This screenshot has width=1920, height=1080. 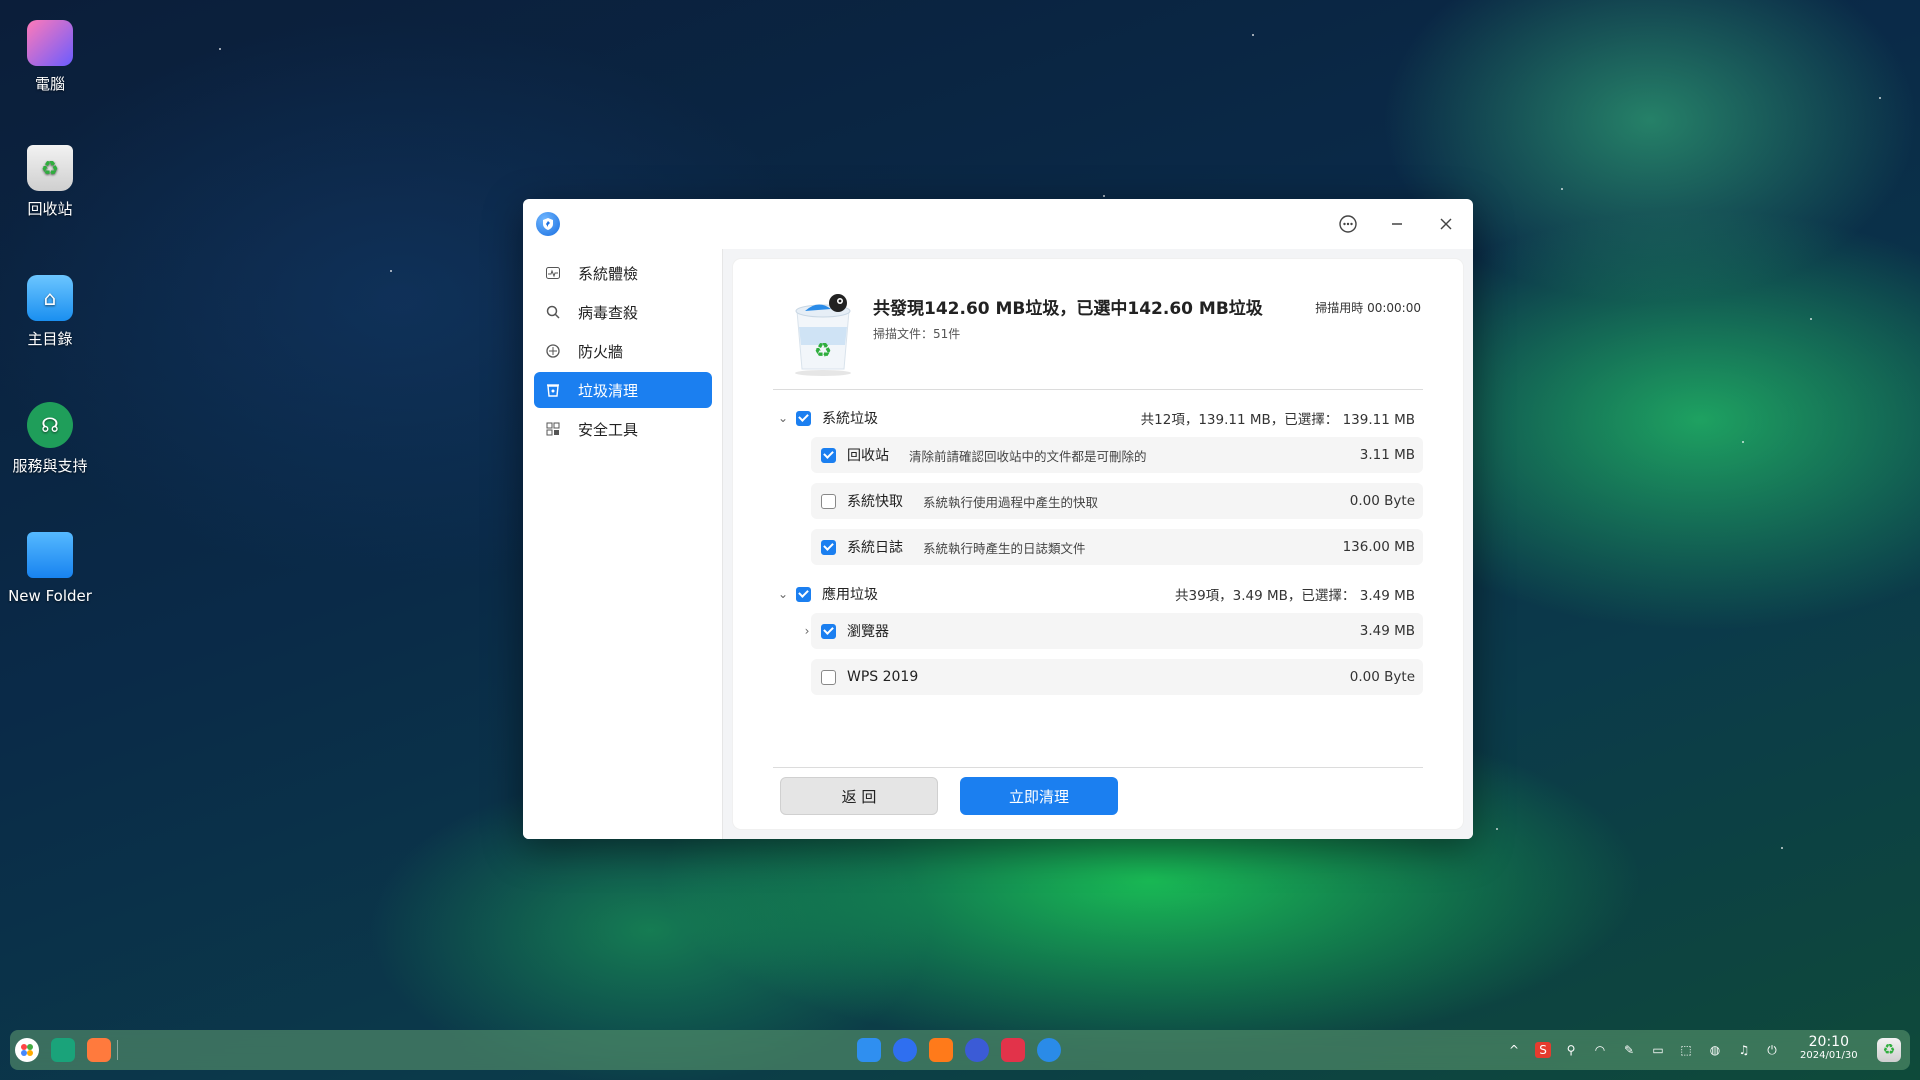 I want to click on clock: 20:10 2024/01/30, so click(x=1829, y=1047).